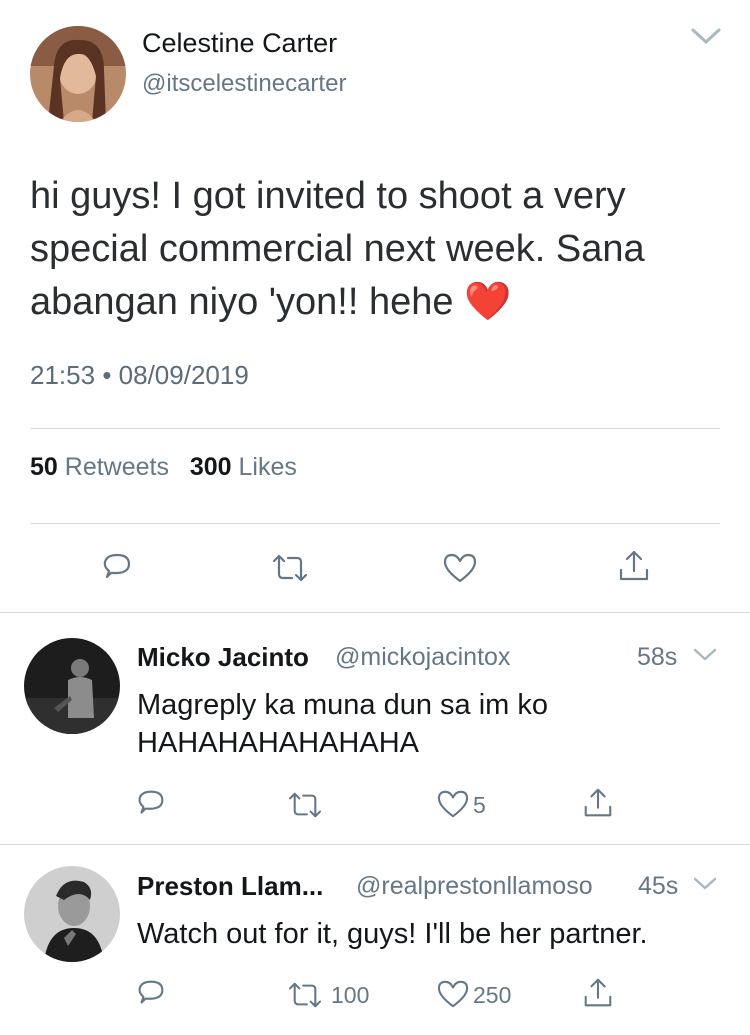 The height and width of the screenshot is (1035, 750). What do you see at coordinates (422, 657) in the screenshot?
I see `reply-author-handle: @mickojacintox` at bounding box center [422, 657].